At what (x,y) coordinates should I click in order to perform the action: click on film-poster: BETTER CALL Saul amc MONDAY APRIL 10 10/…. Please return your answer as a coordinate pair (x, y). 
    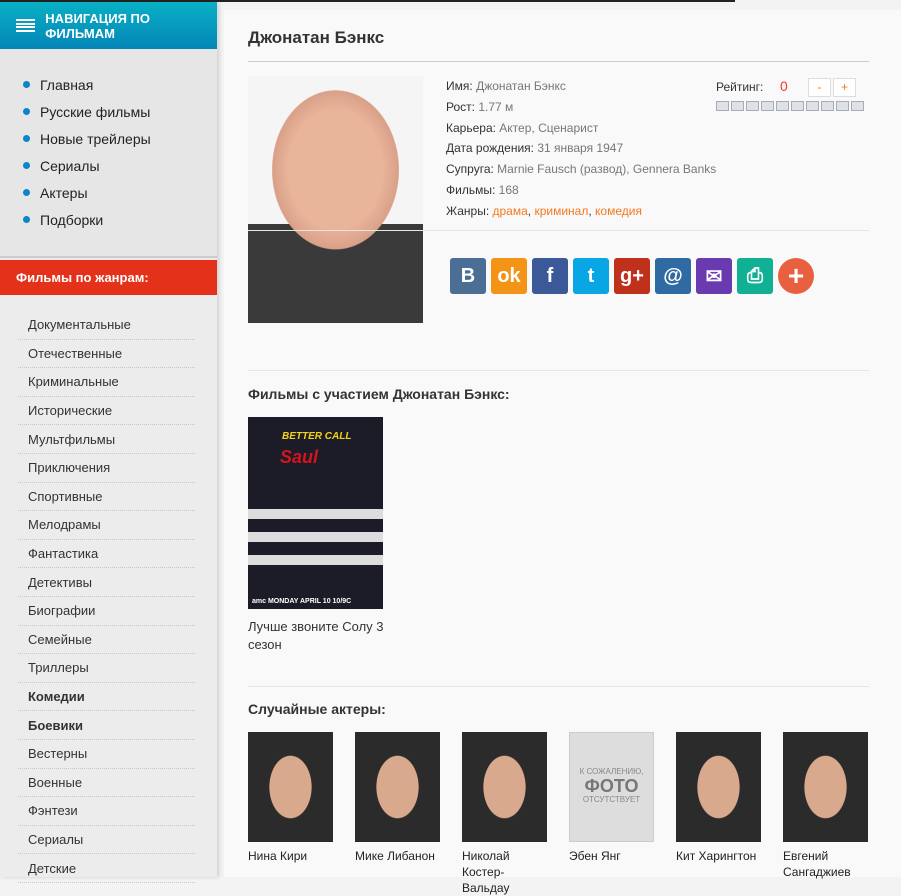
    Looking at the image, I should click on (315, 513).